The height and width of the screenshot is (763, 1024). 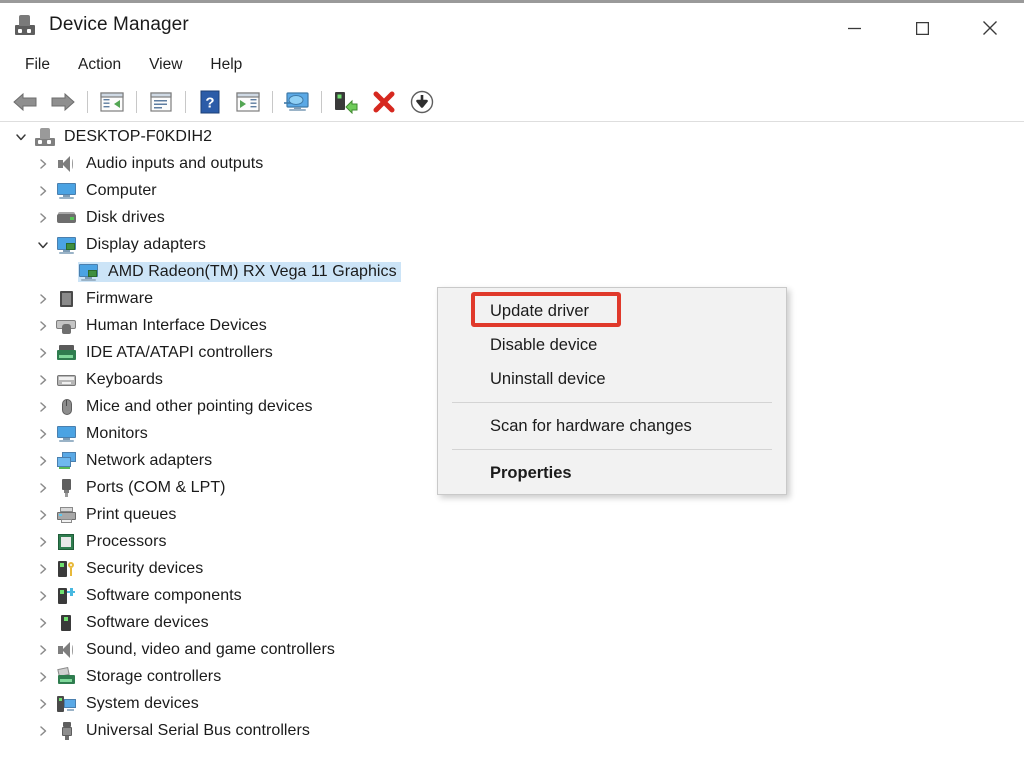 I want to click on back-icon, so click(x=25, y=102).